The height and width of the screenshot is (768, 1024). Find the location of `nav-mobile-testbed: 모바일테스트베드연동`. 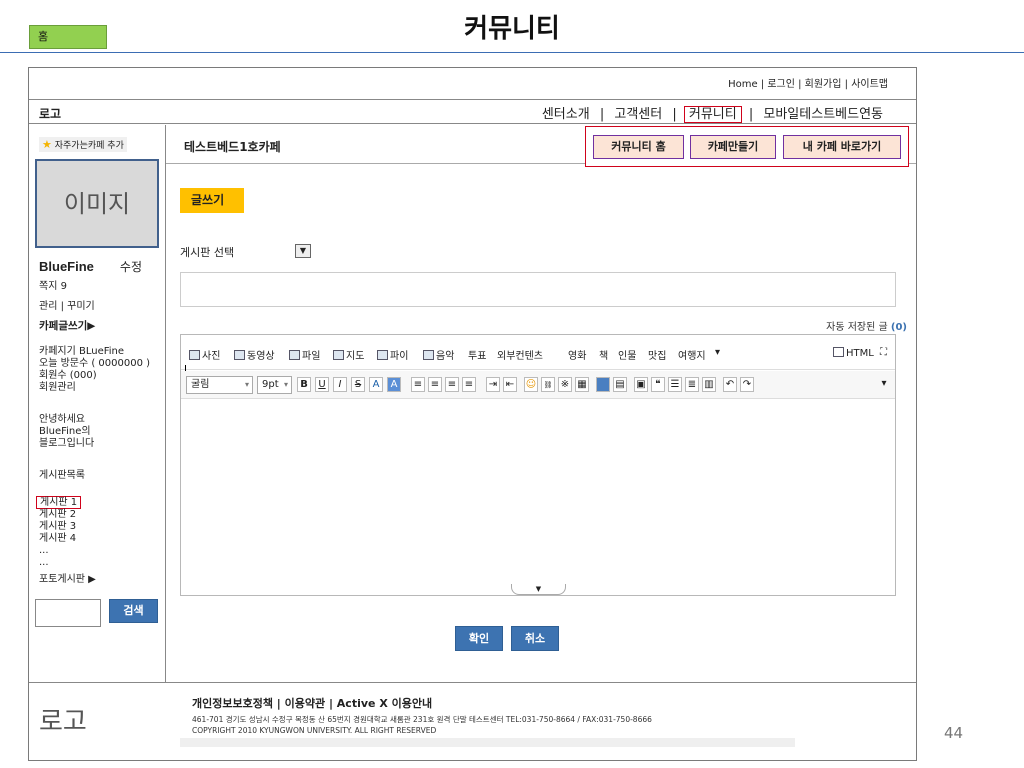

nav-mobile-testbed: 모바일테스트베드연동 is located at coordinates (823, 114).